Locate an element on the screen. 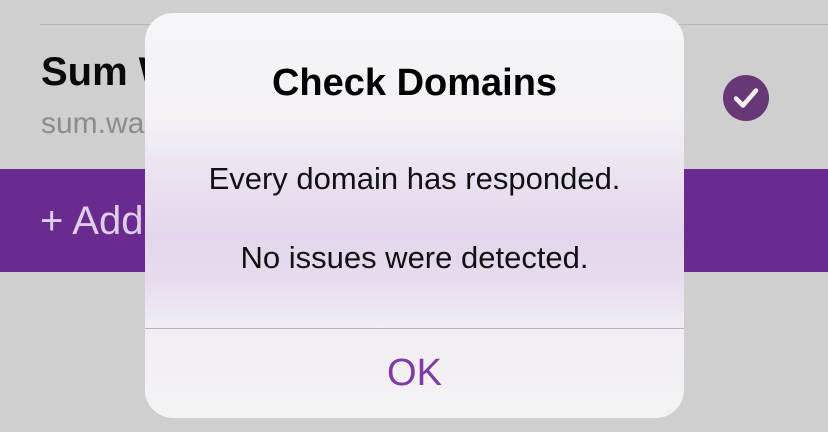  checkmark-circle-icon is located at coordinates (746, 98).